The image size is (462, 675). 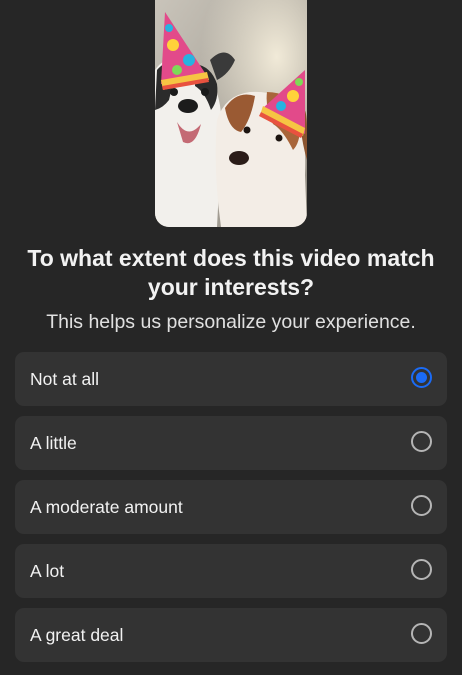 What do you see at coordinates (65, 379) in the screenshot?
I see `option-label: Not at all` at bounding box center [65, 379].